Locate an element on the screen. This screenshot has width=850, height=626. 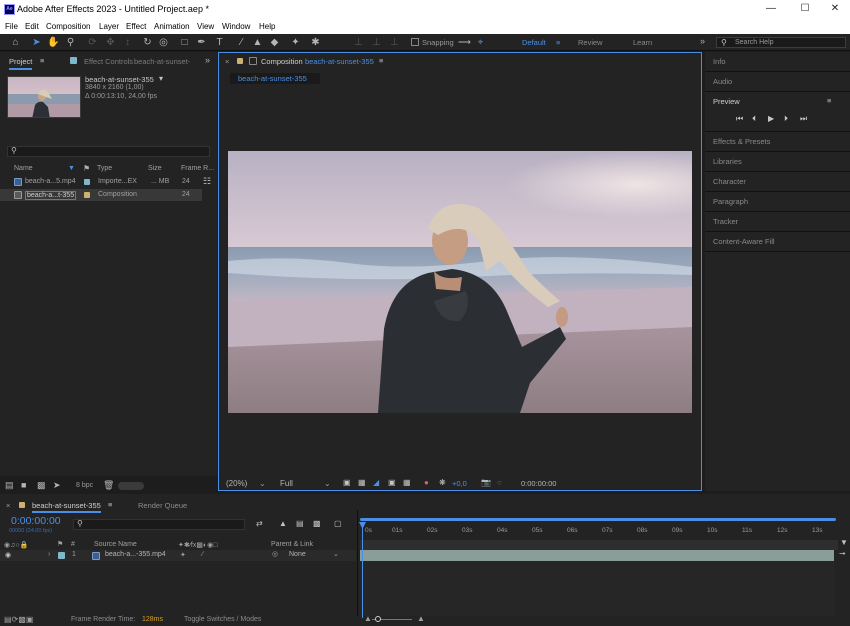
resolution-dropdown: Full is located at coordinates (286, 483).